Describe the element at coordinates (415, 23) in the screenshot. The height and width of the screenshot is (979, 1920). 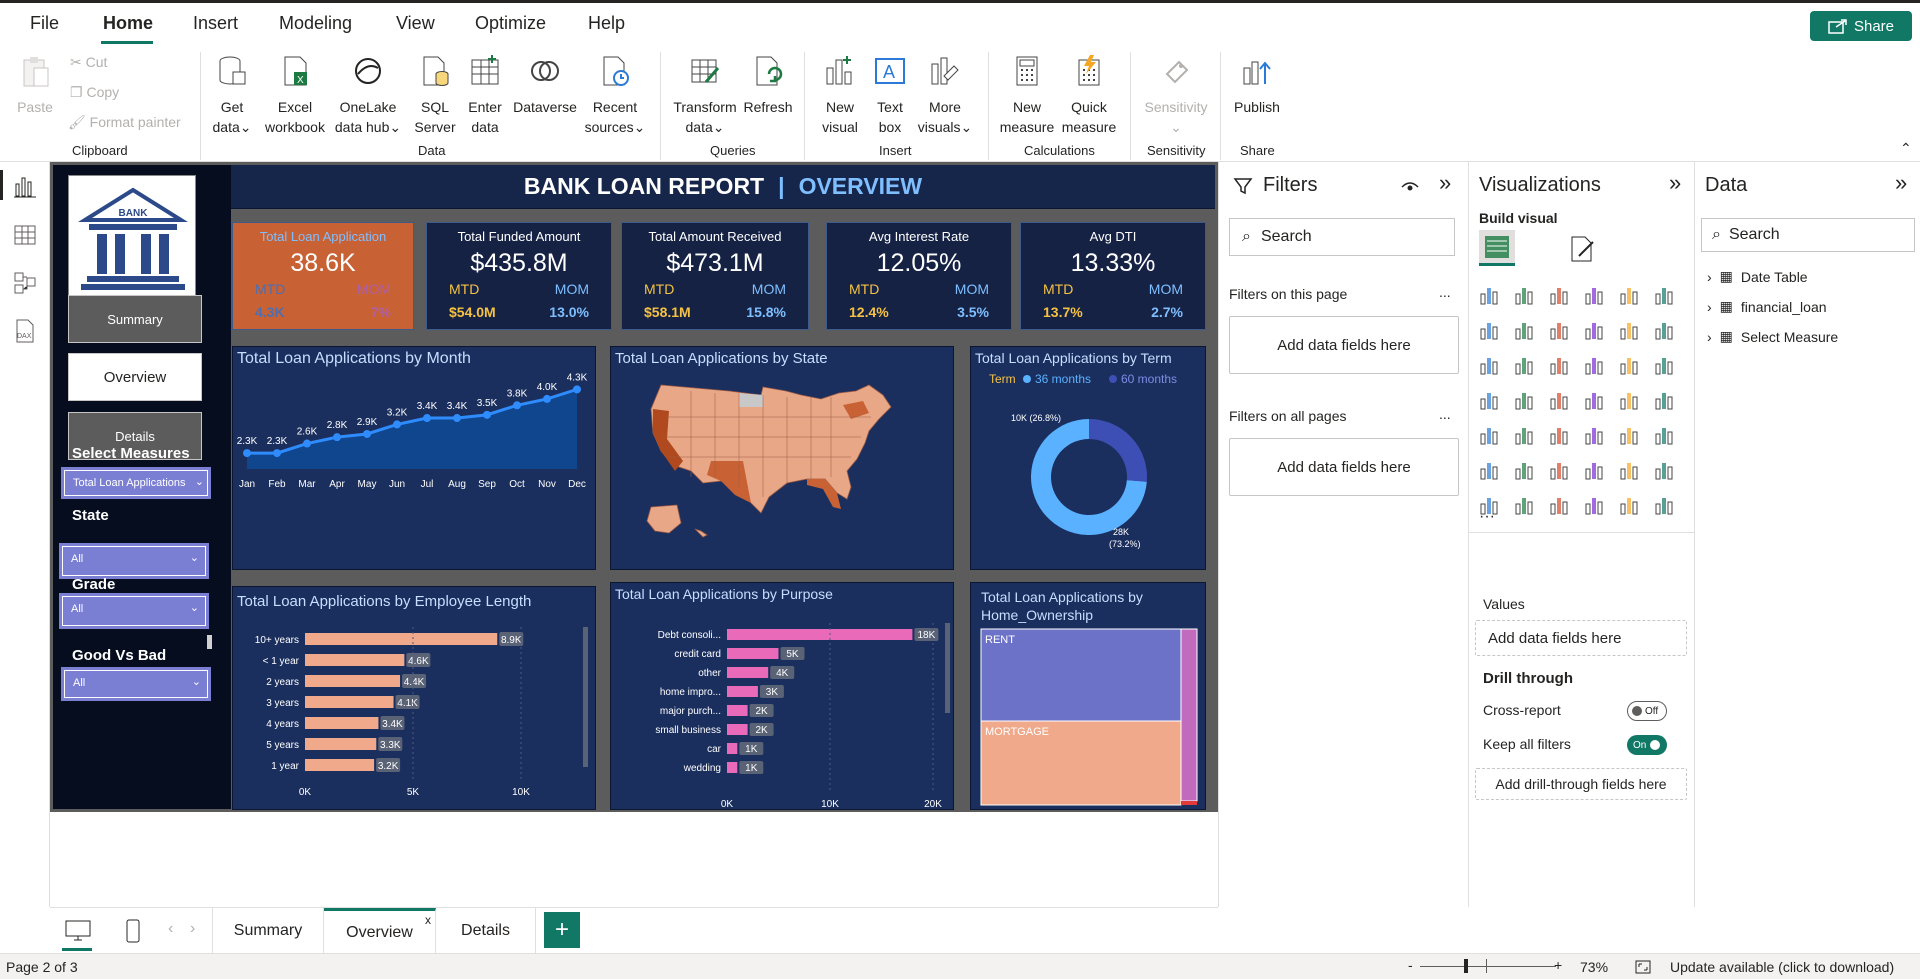
I see `menu-view: View` at that location.